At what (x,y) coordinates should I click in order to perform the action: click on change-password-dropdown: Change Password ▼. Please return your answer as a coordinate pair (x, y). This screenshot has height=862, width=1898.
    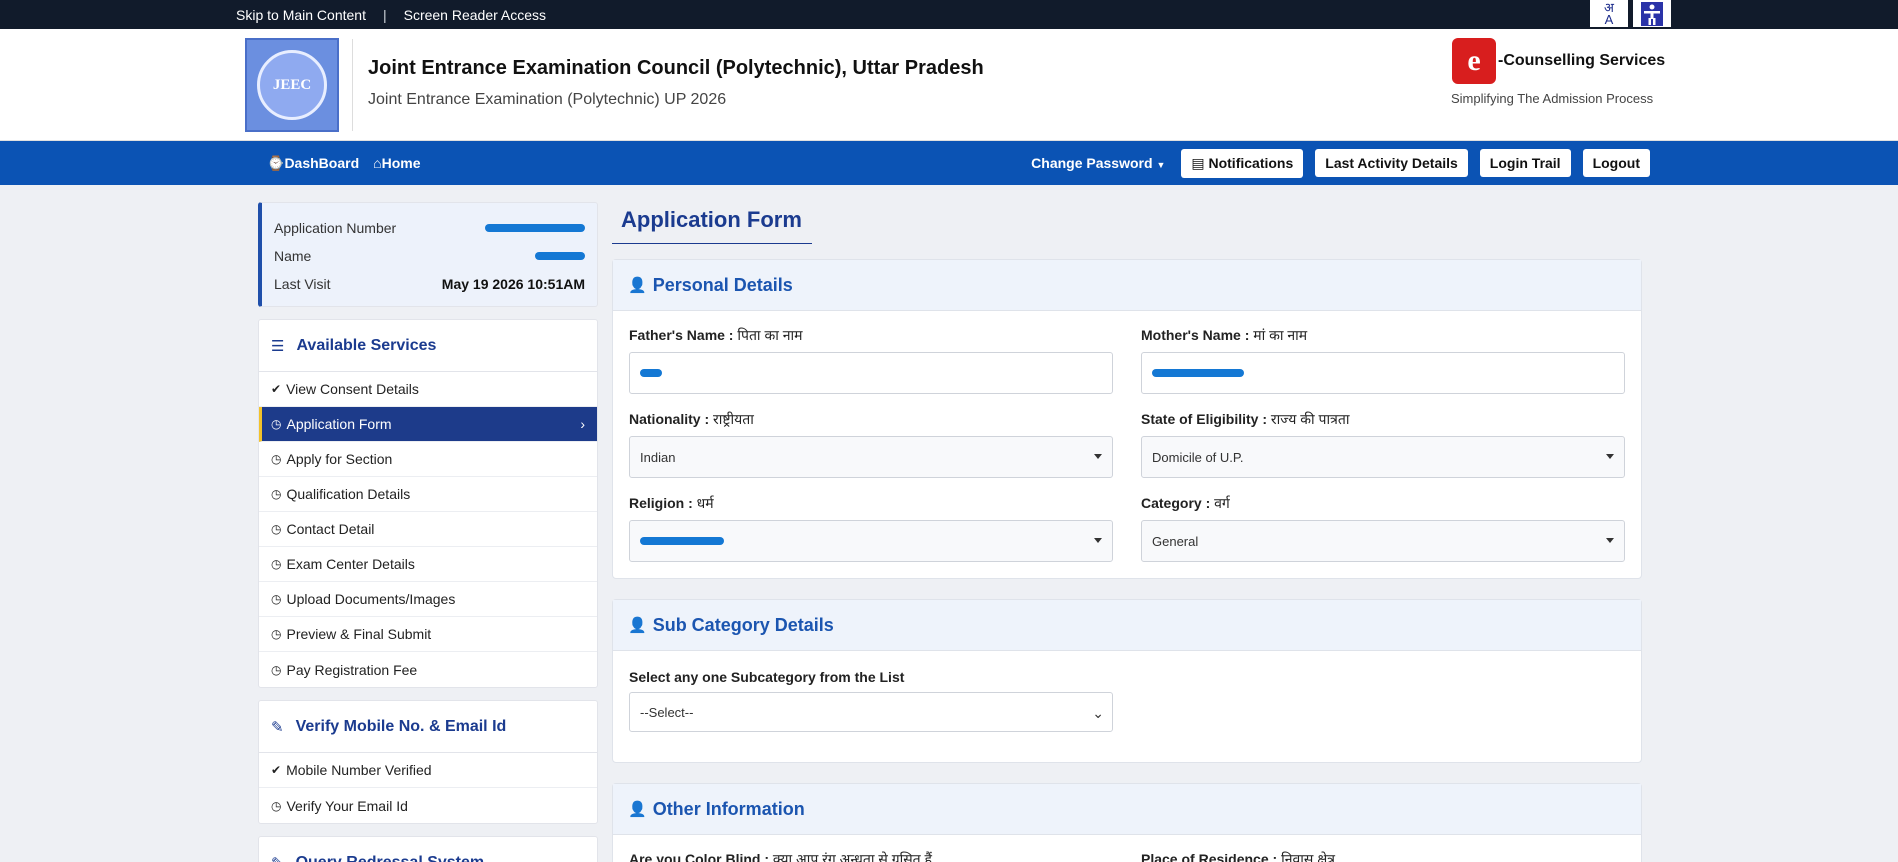
    Looking at the image, I should click on (1098, 163).